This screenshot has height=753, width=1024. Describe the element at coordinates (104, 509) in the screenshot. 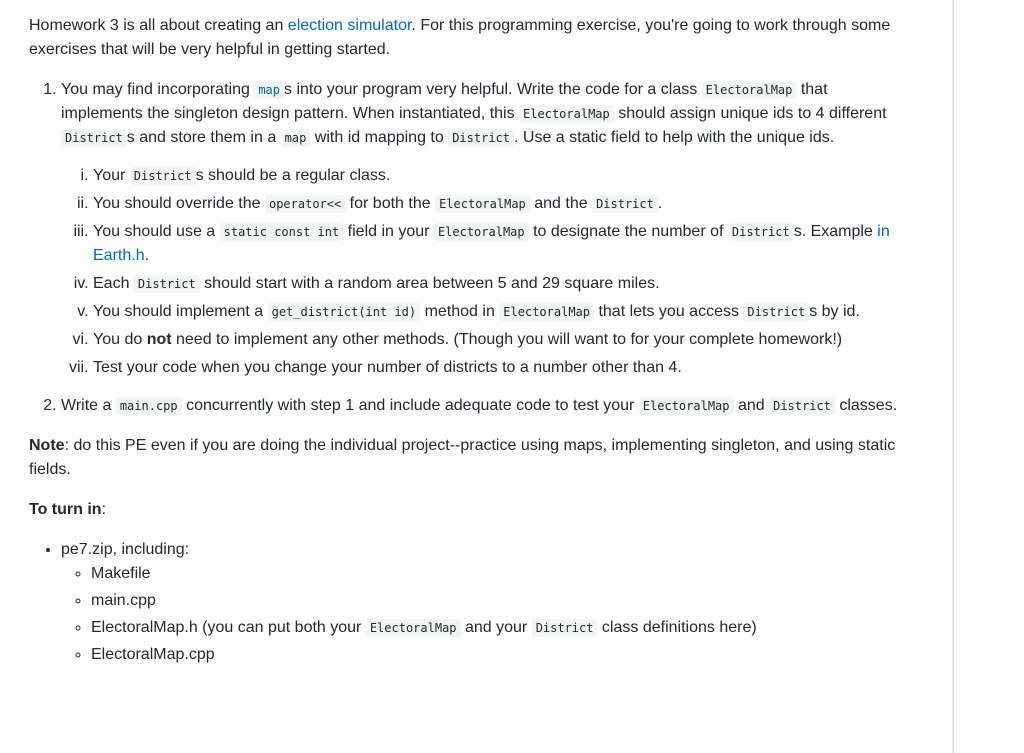

I see `turnin-colon: :` at that location.